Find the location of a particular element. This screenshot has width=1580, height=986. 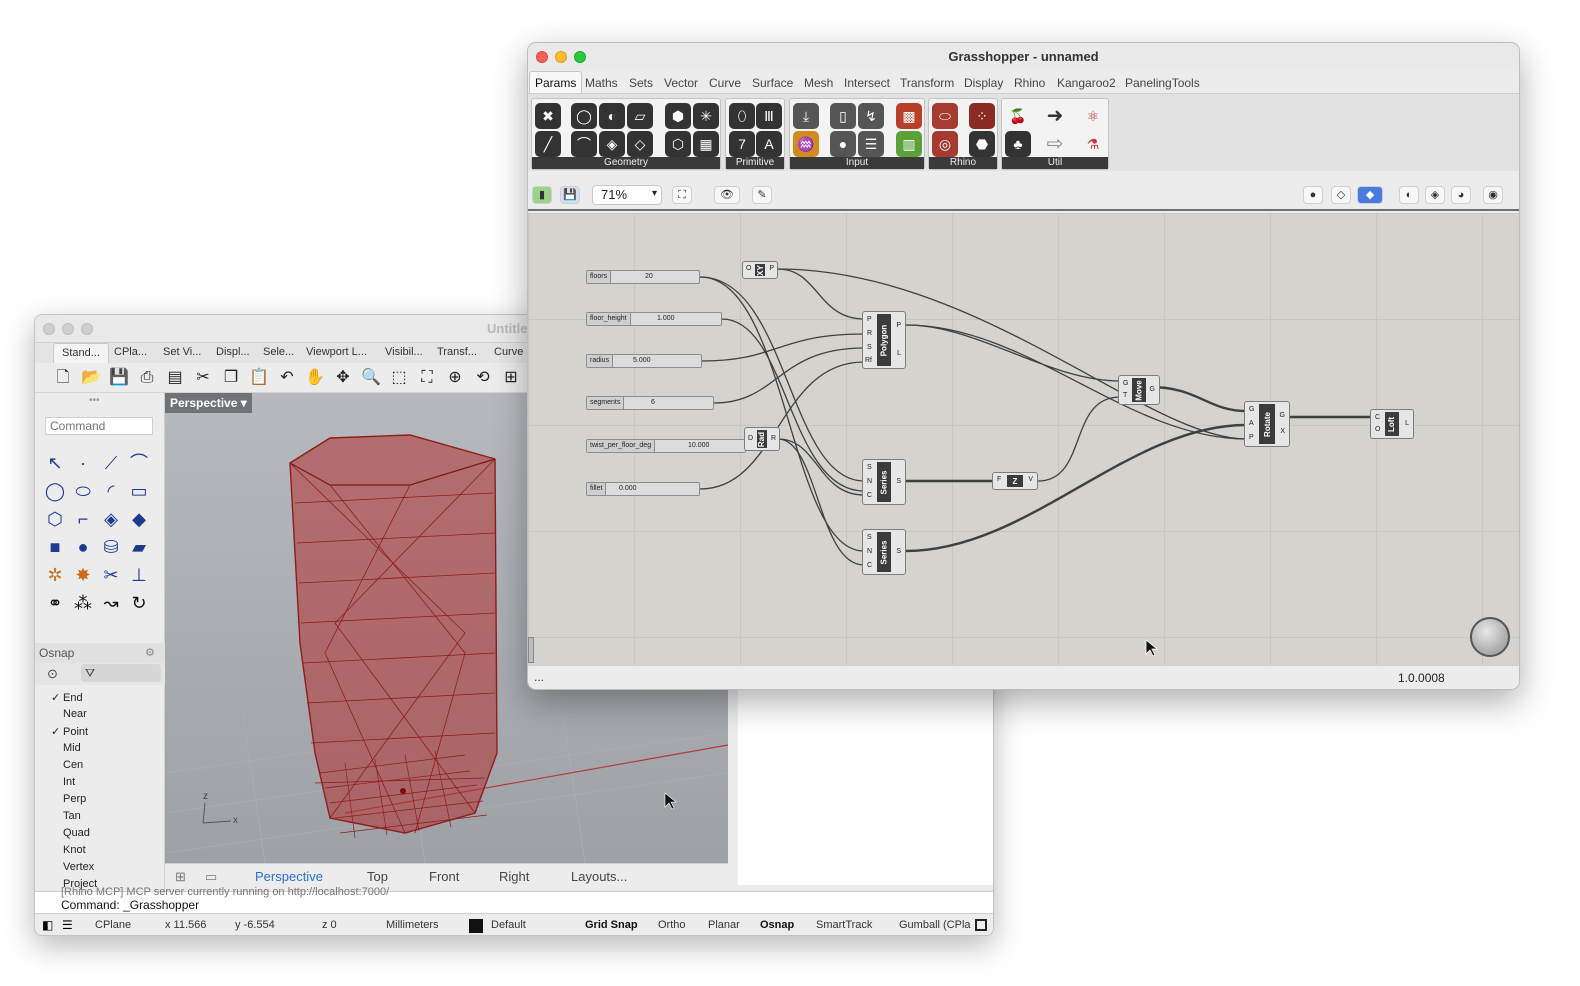

geometry-cache-icon: ⬣ is located at coordinates (982, 144).